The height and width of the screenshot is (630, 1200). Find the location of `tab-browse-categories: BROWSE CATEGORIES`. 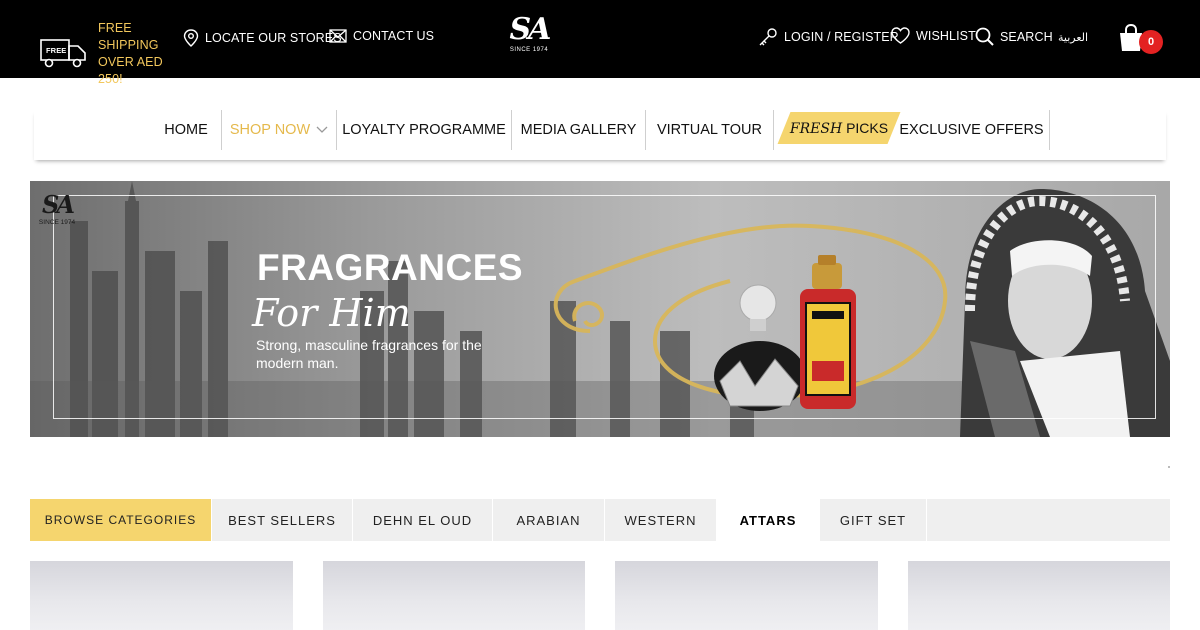

tab-browse-categories: BROWSE CATEGORIES is located at coordinates (121, 520).